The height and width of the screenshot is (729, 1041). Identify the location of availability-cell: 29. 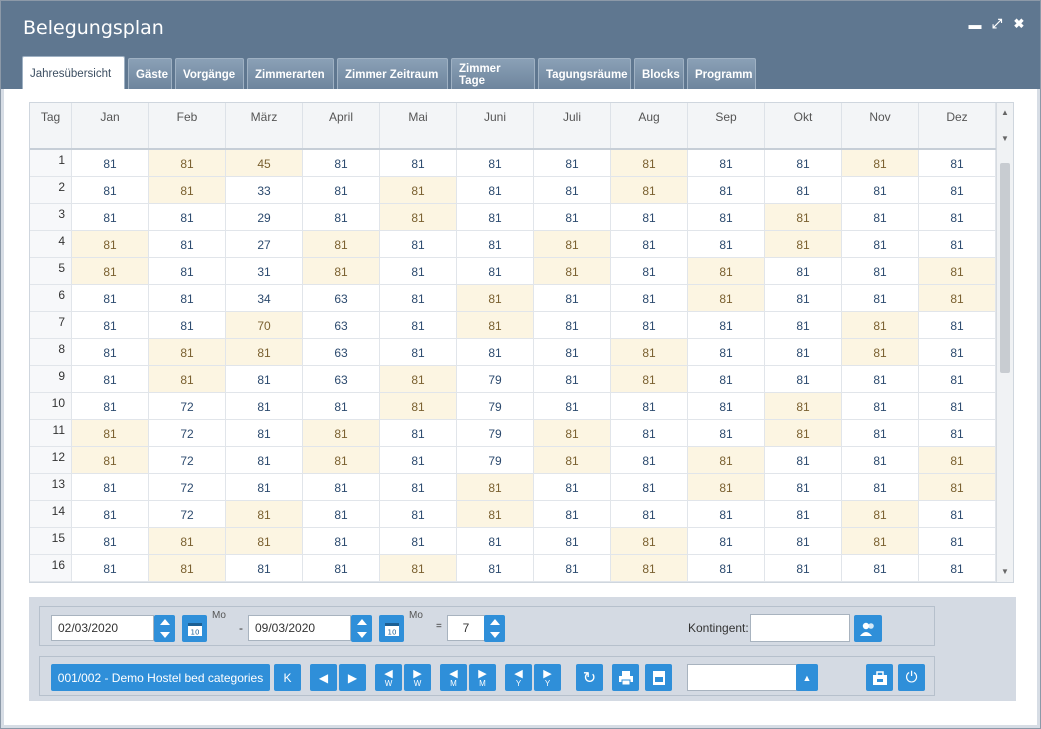
(264, 217).